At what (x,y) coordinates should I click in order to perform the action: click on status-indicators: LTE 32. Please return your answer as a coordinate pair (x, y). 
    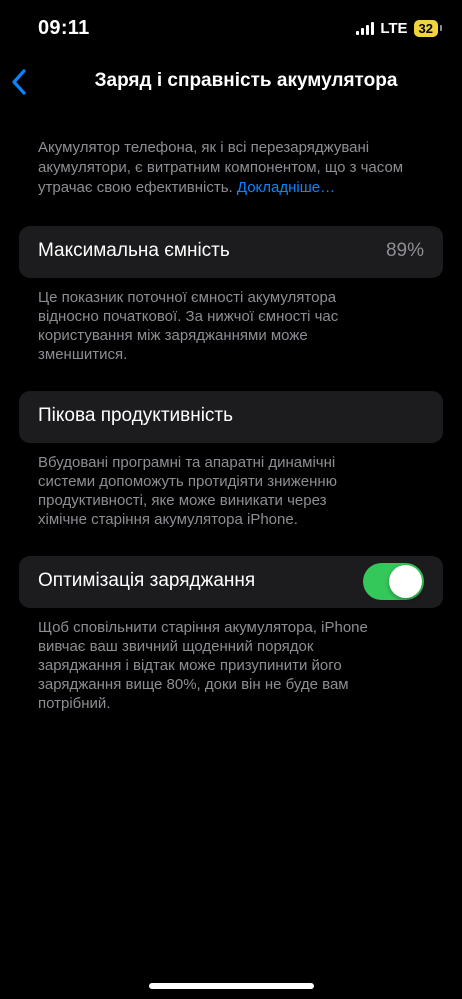
    Looking at the image, I should click on (399, 28).